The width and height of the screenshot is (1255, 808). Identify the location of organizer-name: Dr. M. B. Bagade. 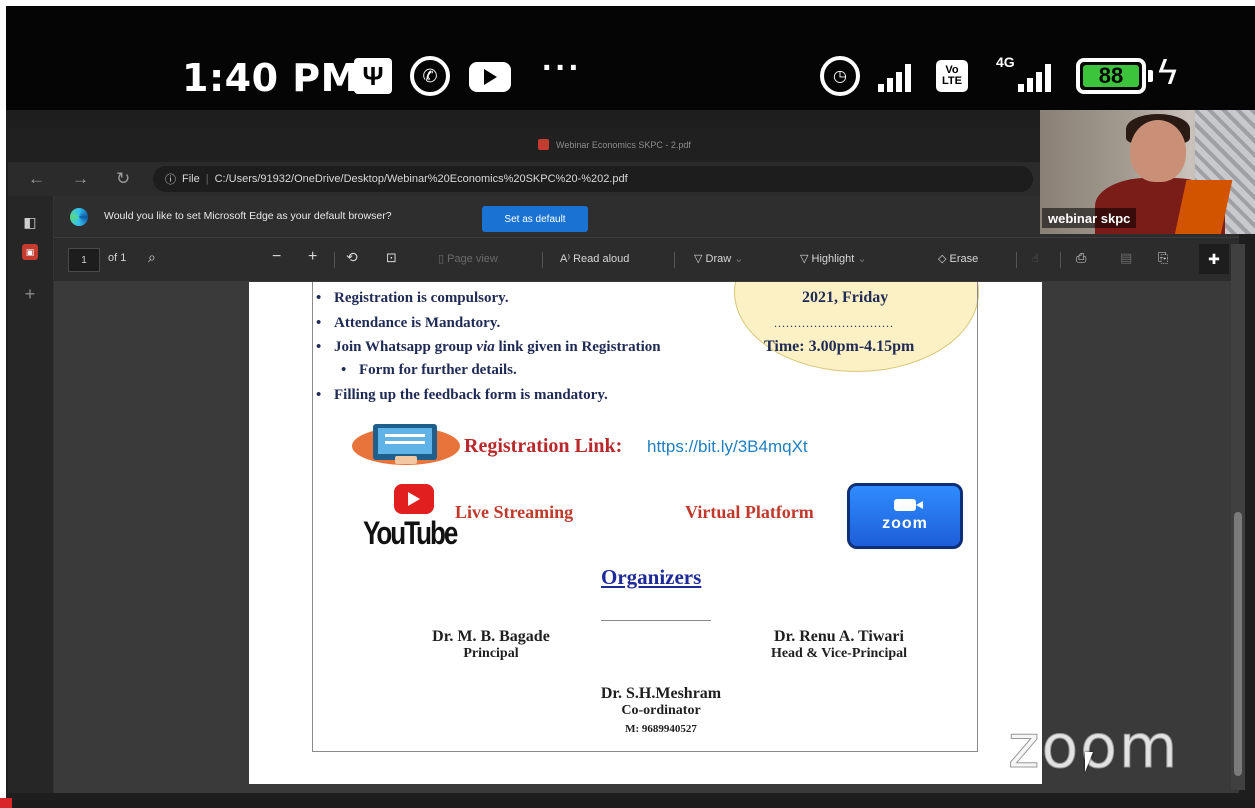
(491, 636).